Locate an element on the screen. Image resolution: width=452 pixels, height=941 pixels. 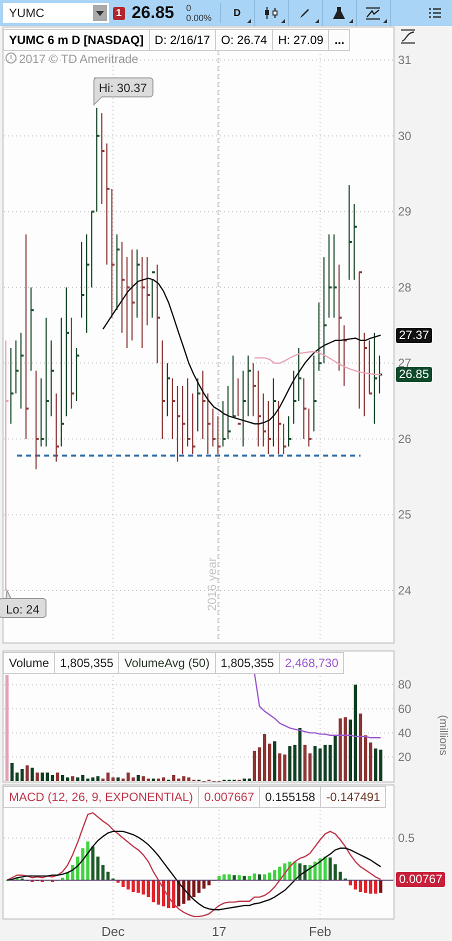
alert-badge: 1 is located at coordinates (119, 13).